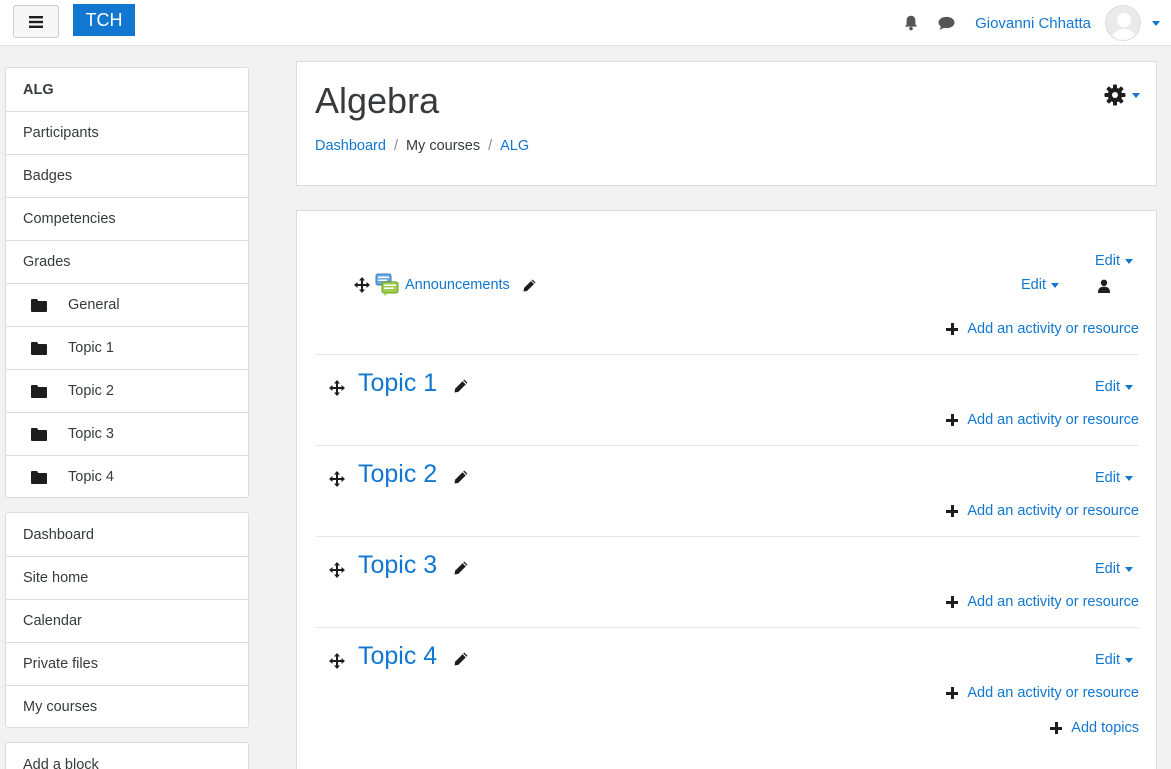 This screenshot has height=769, width=1171. Describe the element at coordinates (127, 390) in the screenshot. I see `section-topic-2-link: Topic 2` at that location.